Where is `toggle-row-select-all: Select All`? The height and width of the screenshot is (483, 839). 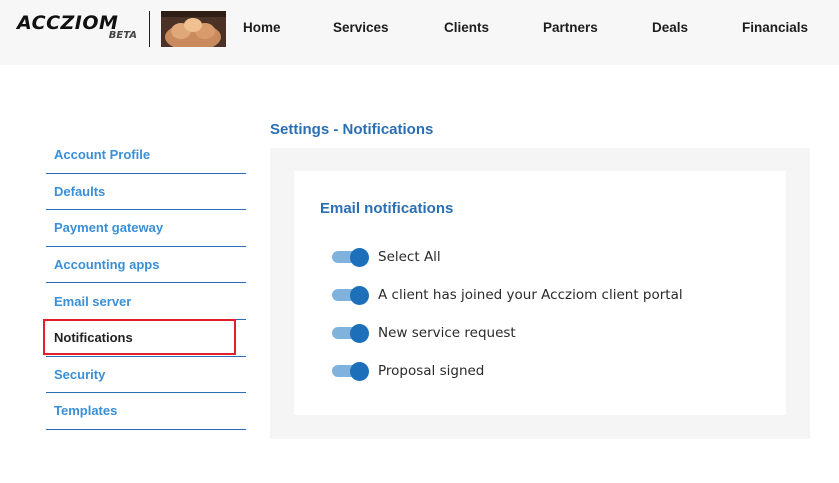
toggle-row-select-all: Select All is located at coordinates (386, 257).